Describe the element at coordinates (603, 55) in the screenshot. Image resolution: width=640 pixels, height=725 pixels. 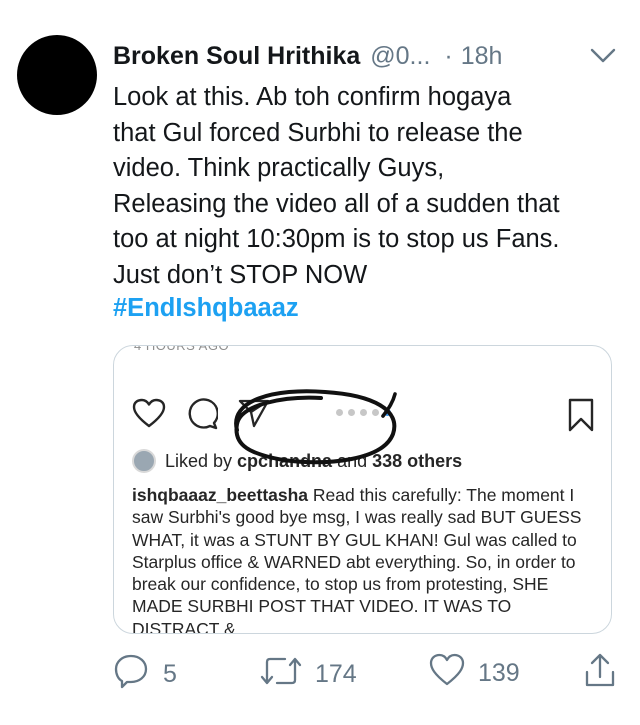
I see `chevron-down-icon` at that location.